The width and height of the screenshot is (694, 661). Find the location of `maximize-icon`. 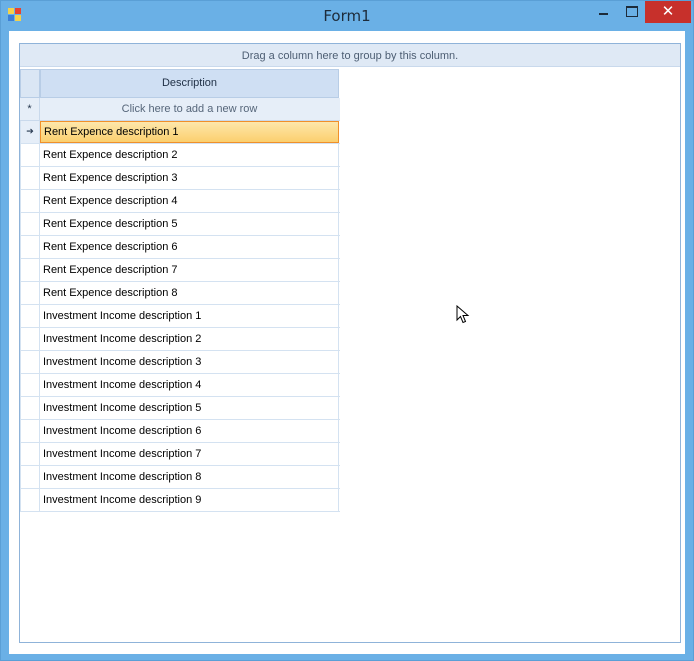

maximize-icon is located at coordinates (631, 12).